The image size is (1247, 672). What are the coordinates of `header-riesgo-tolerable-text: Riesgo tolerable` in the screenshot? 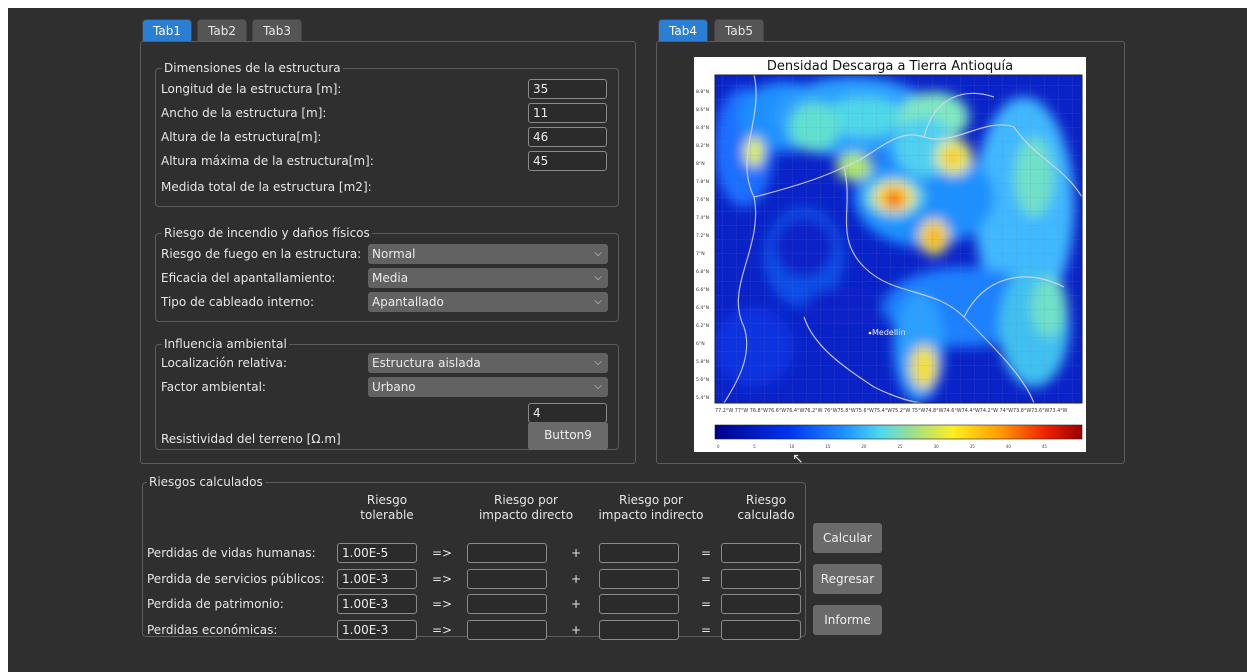 It's located at (387, 507).